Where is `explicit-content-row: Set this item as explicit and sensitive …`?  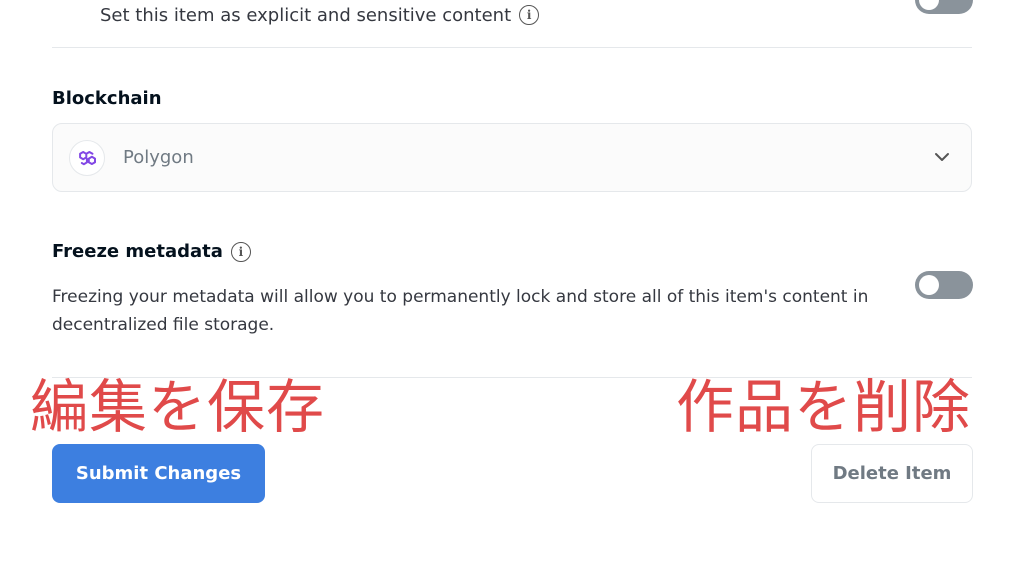
explicit-content-row: Set this item as explicit and sensitive … is located at coordinates (320, 15).